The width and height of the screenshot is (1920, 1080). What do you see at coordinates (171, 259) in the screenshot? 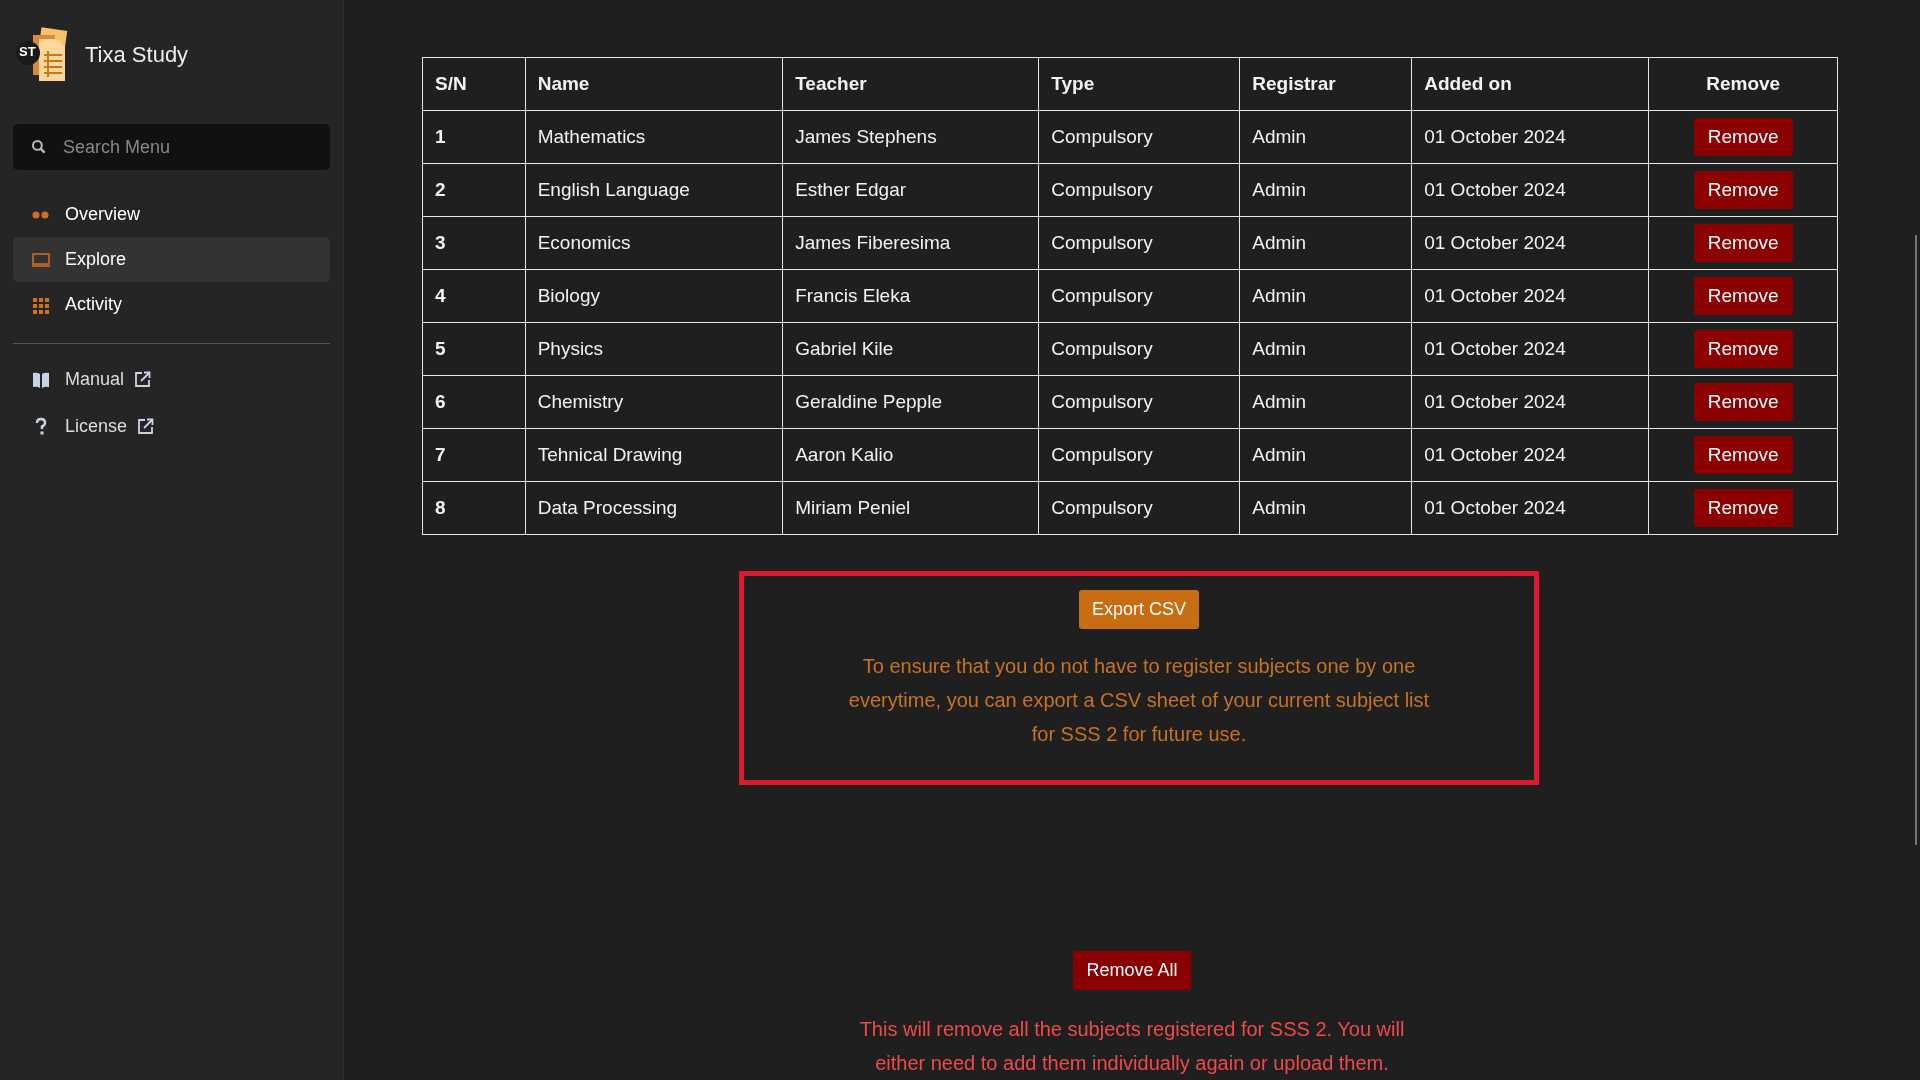
I see `nav-item: Explore` at bounding box center [171, 259].